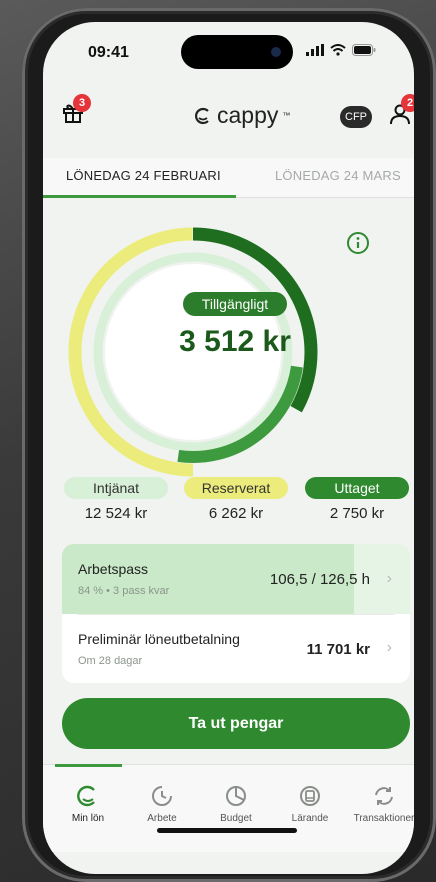  I want to click on legend-withdrawn-value: 2 750 kr, so click(357, 513).